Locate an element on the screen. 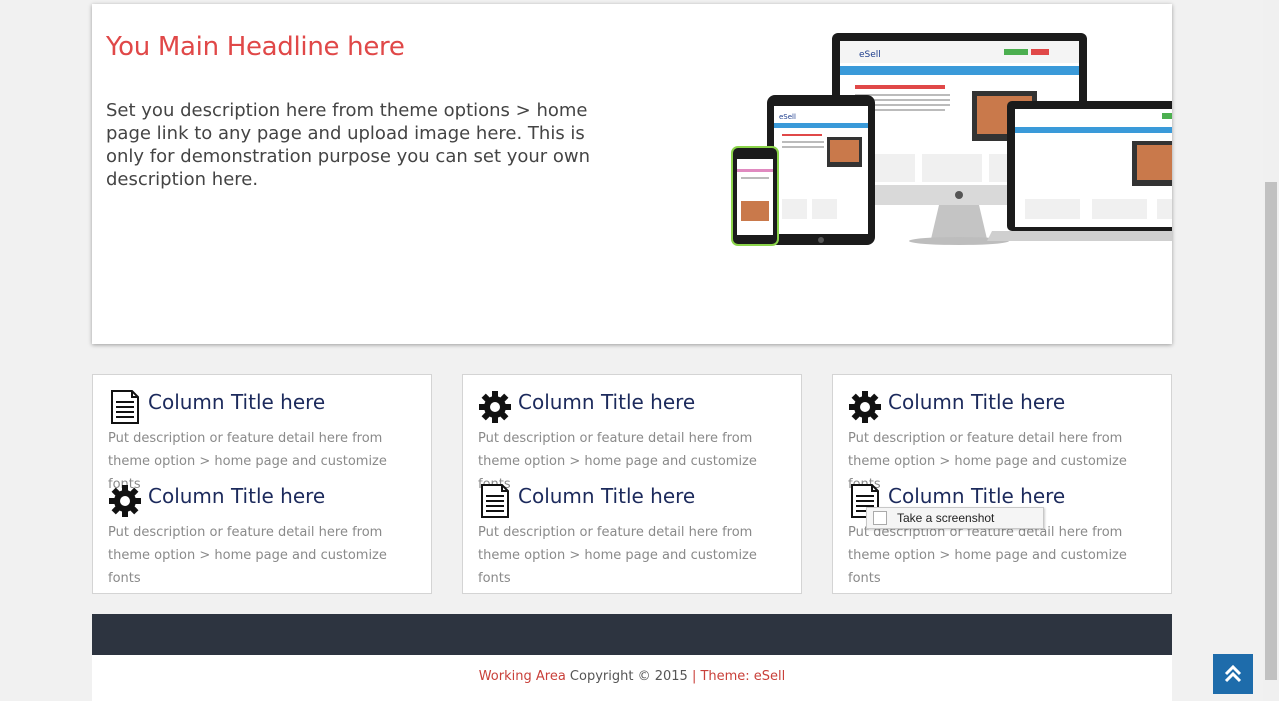  page-scrollbar is located at coordinates (1271, 350).